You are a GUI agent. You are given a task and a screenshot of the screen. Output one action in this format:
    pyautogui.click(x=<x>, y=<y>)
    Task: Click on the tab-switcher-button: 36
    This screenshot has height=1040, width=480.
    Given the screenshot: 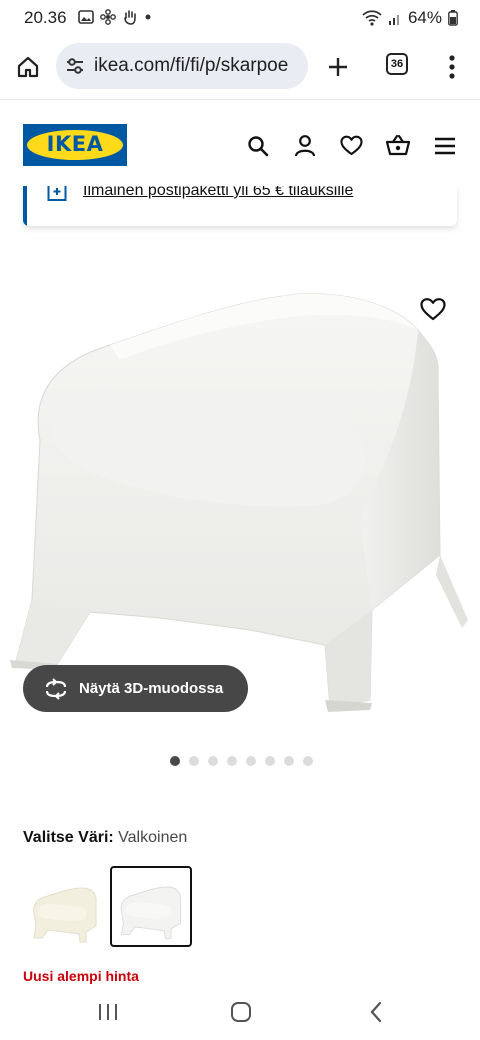 What is the action you would take?
    pyautogui.click(x=397, y=64)
    